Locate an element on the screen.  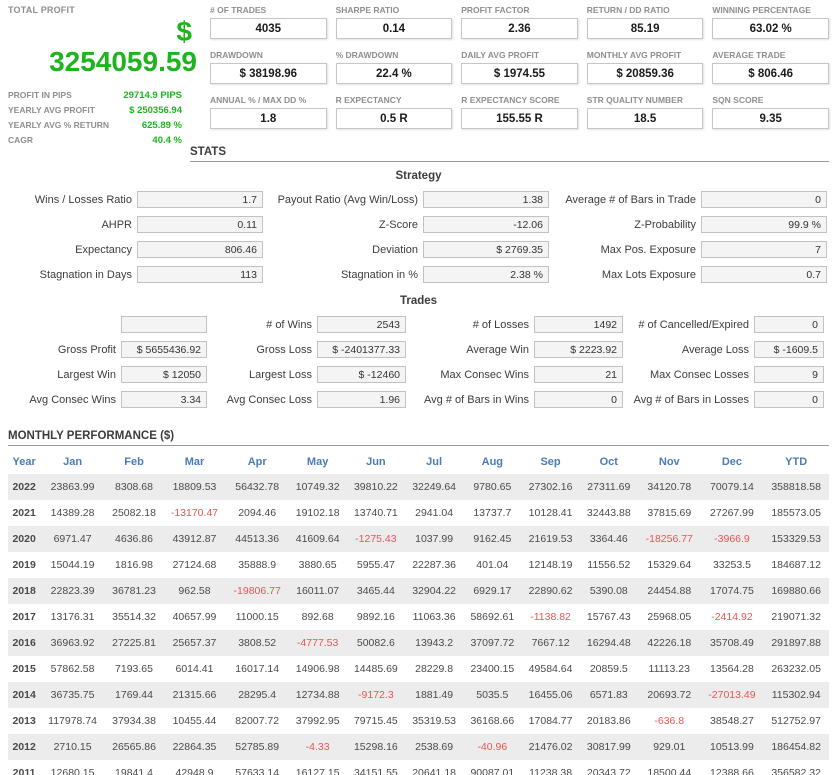
stat-row-label: Average Win is located at coordinates (497, 349).